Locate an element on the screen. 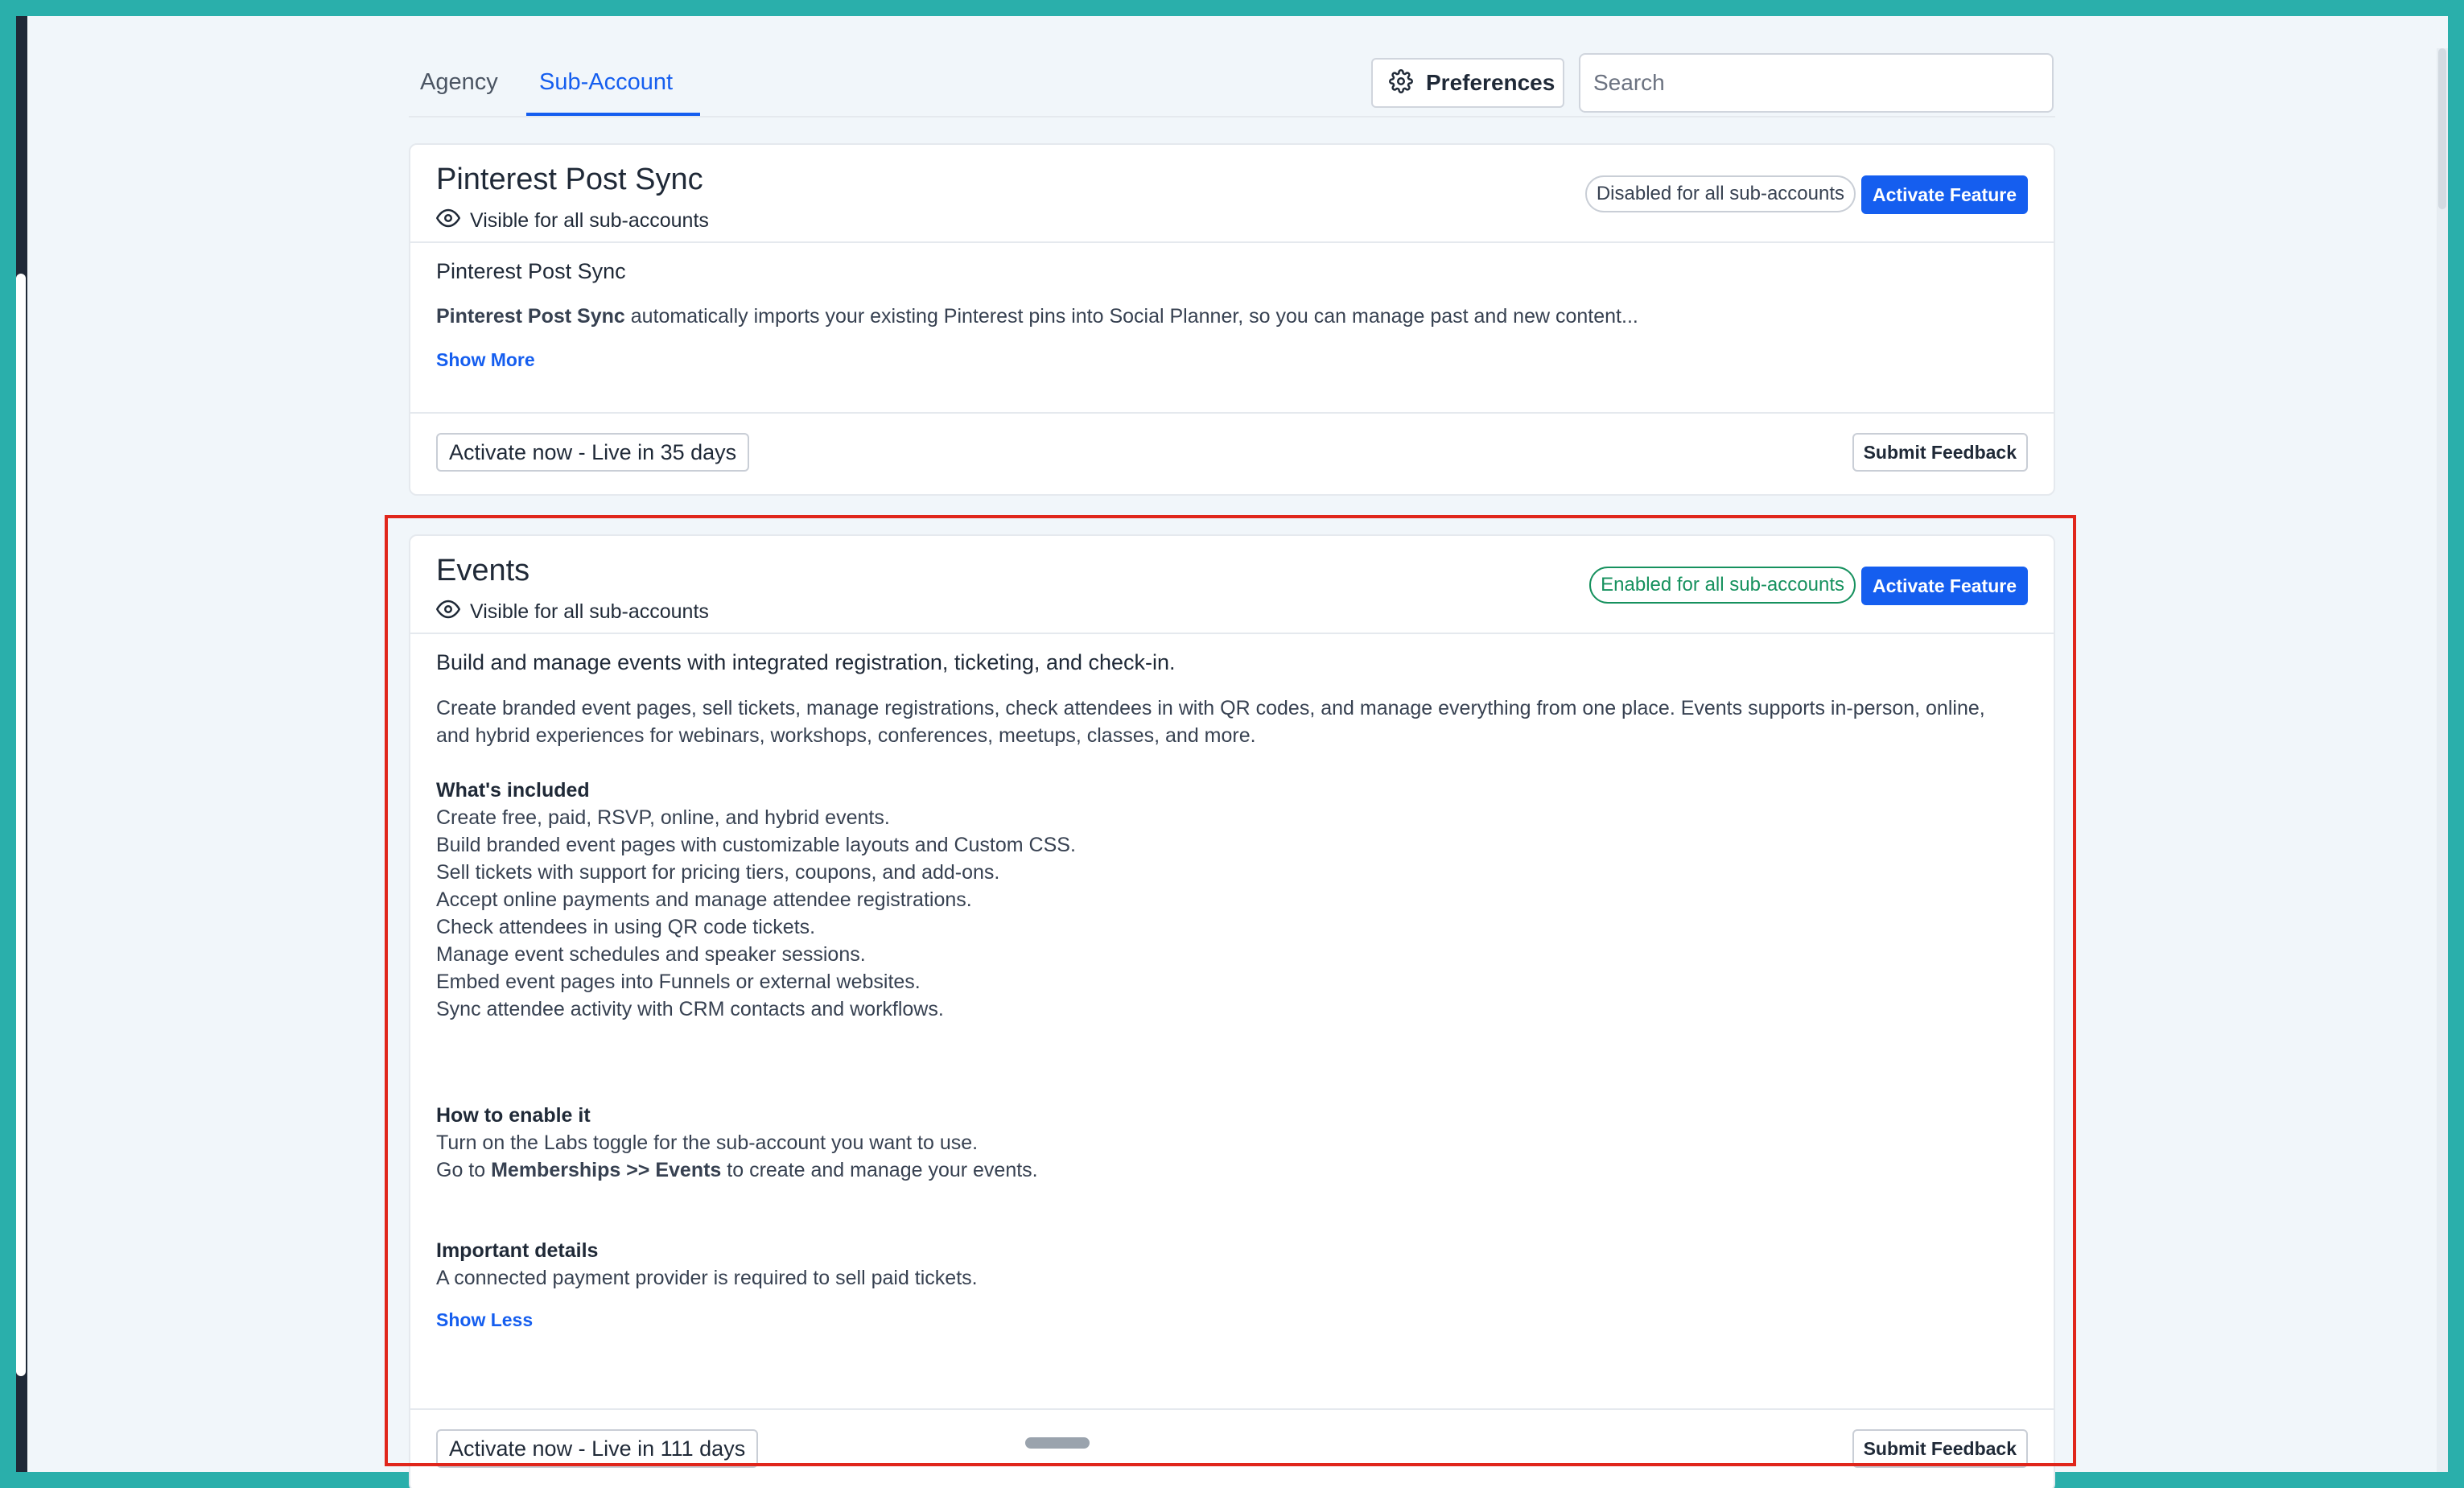  drag-handle is located at coordinates (1057, 1443).